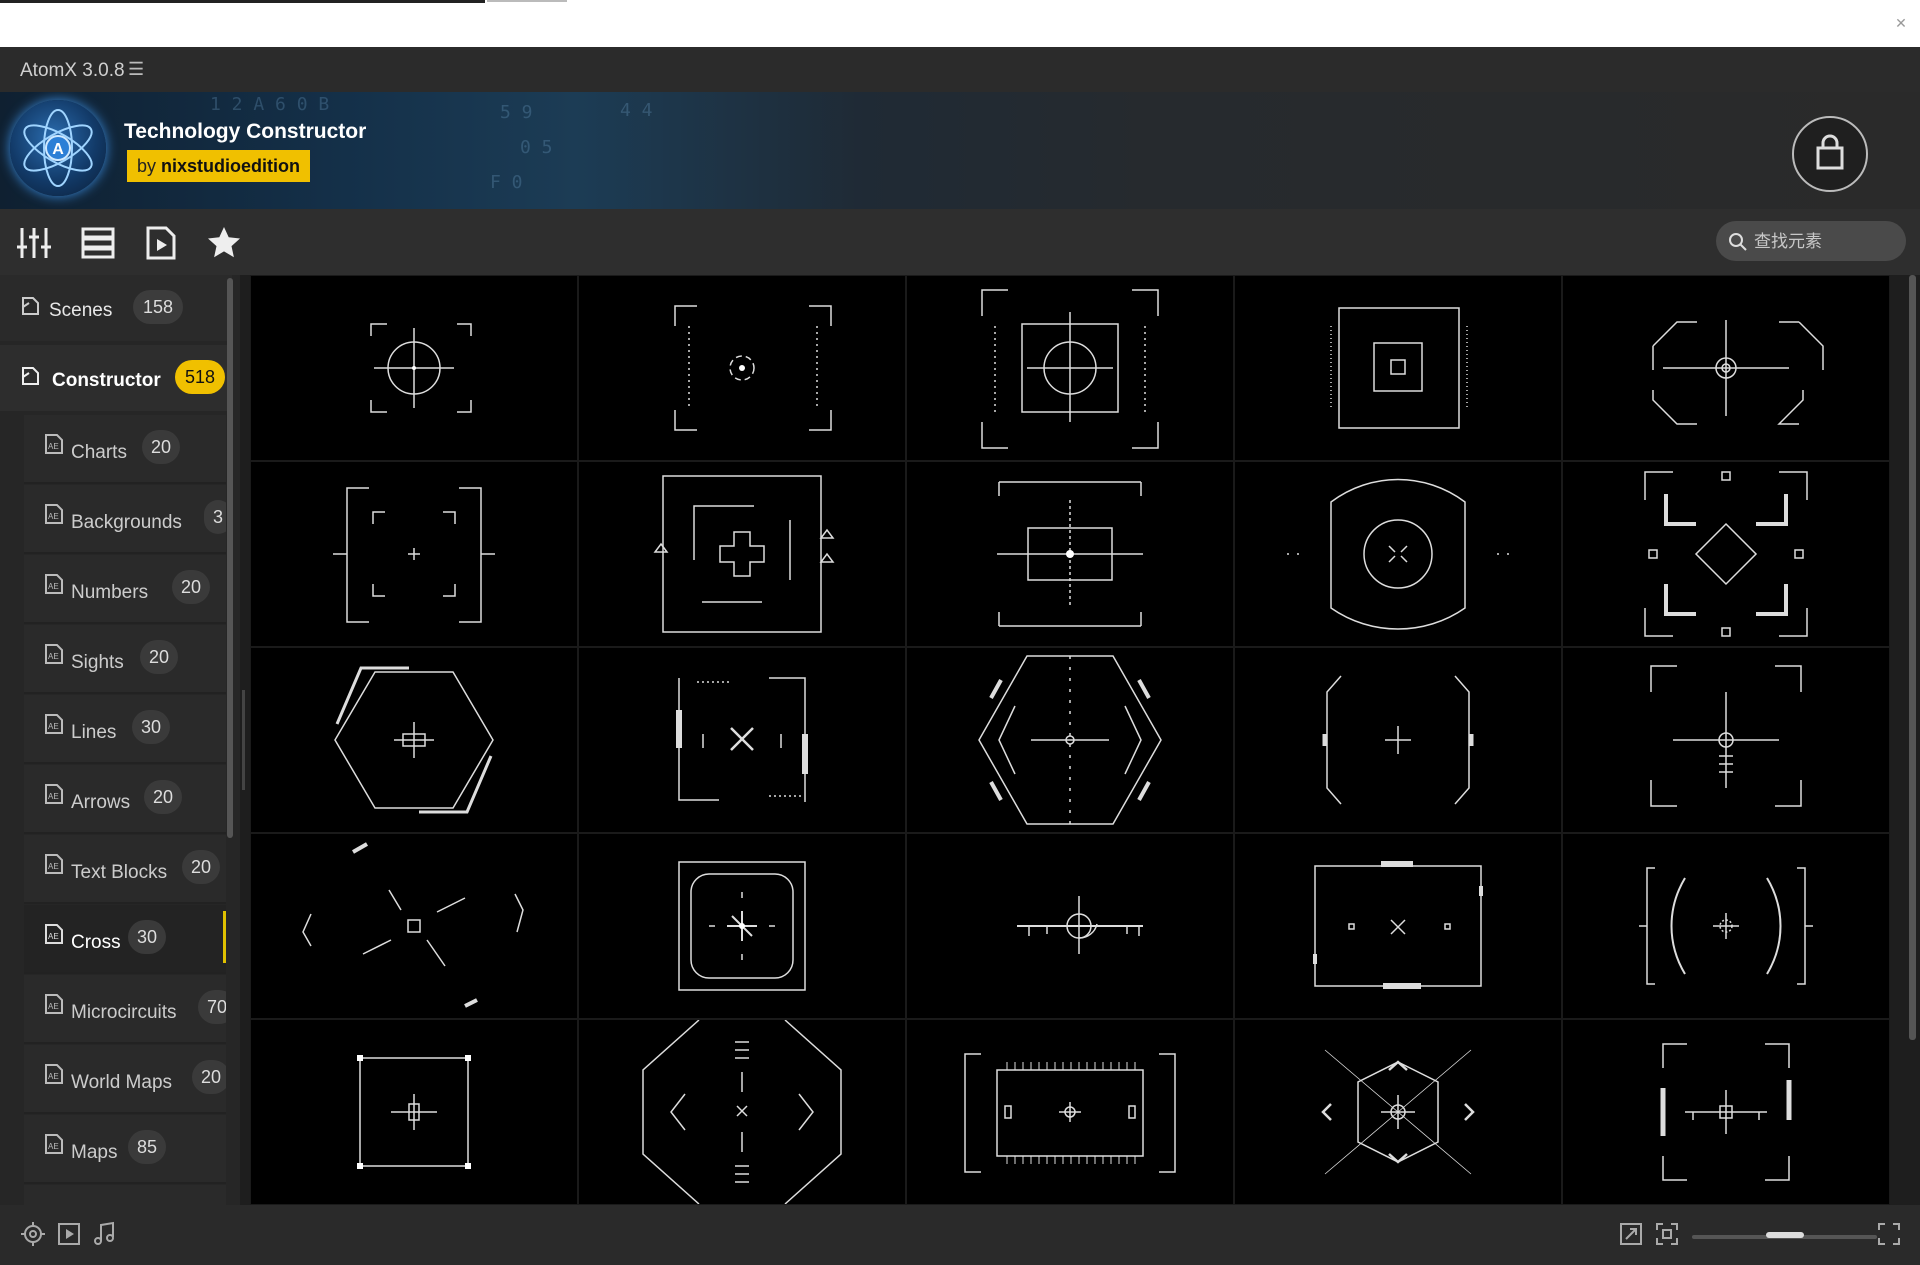 This screenshot has width=1920, height=1265. Describe the element at coordinates (136, 69) in the screenshot. I see `hamburger-icon: ☰` at that location.